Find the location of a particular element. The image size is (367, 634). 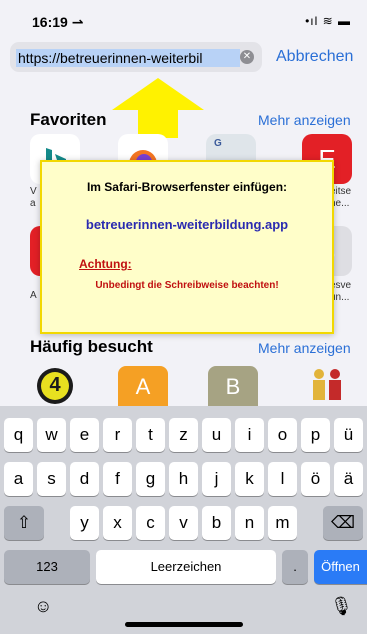

address-bar: https://betreuerinnen-weiterbil ✕ is located at coordinates (136, 57).